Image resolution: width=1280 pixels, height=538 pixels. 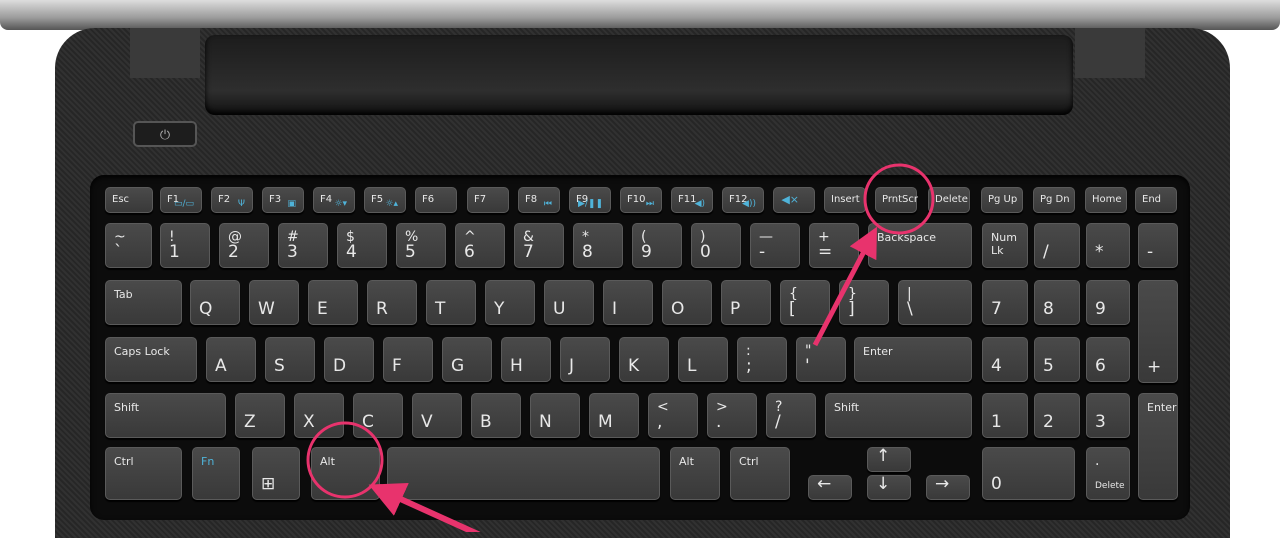 I want to click on arrow-to-prntscr, so click(x=844, y=286).